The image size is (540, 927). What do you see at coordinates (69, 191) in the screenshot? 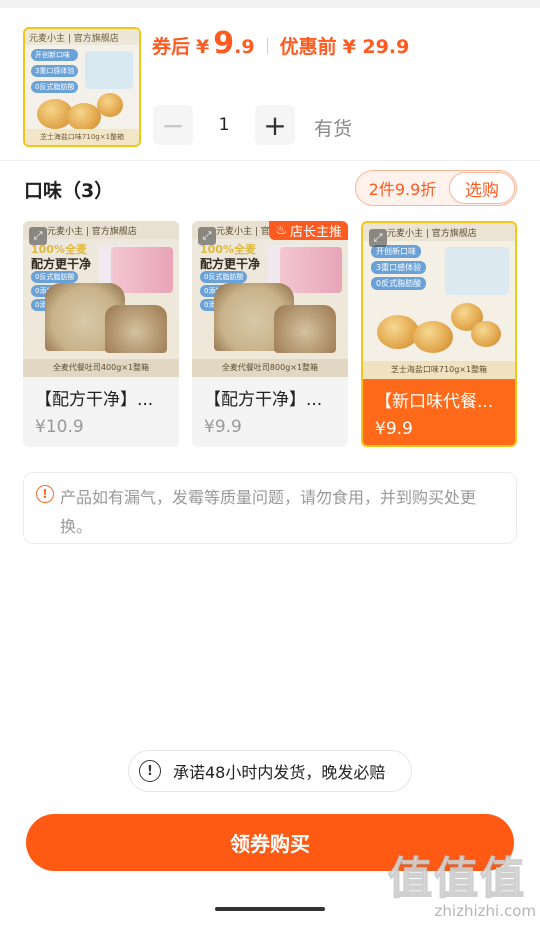
I see `flavor-title: 口味（3）` at bounding box center [69, 191].